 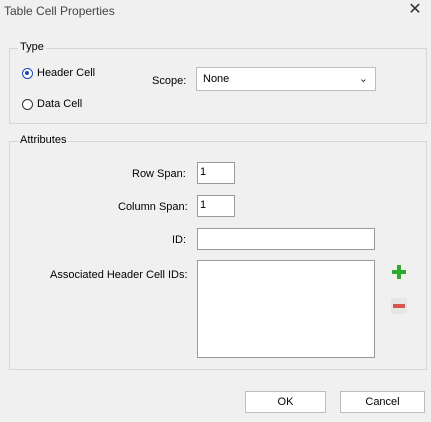 What do you see at coordinates (159, 174) in the screenshot?
I see `row-span-label: Row Span:` at bounding box center [159, 174].